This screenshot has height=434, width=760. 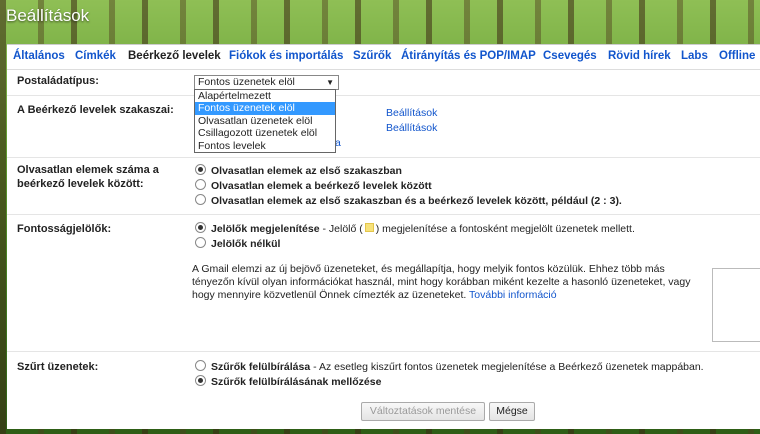 What do you see at coordinates (372, 56) in the screenshot?
I see `tab-filters: Szűrők` at bounding box center [372, 56].